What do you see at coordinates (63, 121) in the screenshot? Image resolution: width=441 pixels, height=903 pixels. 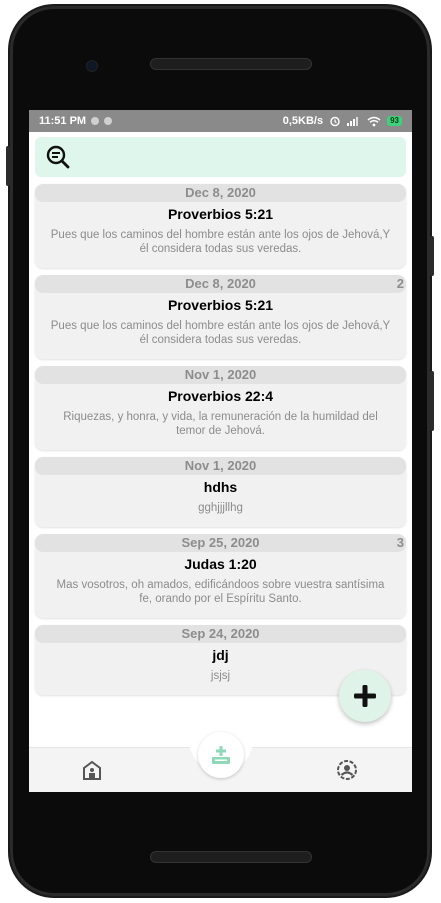 I see `status-time: 11:51 PM` at bounding box center [63, 121].